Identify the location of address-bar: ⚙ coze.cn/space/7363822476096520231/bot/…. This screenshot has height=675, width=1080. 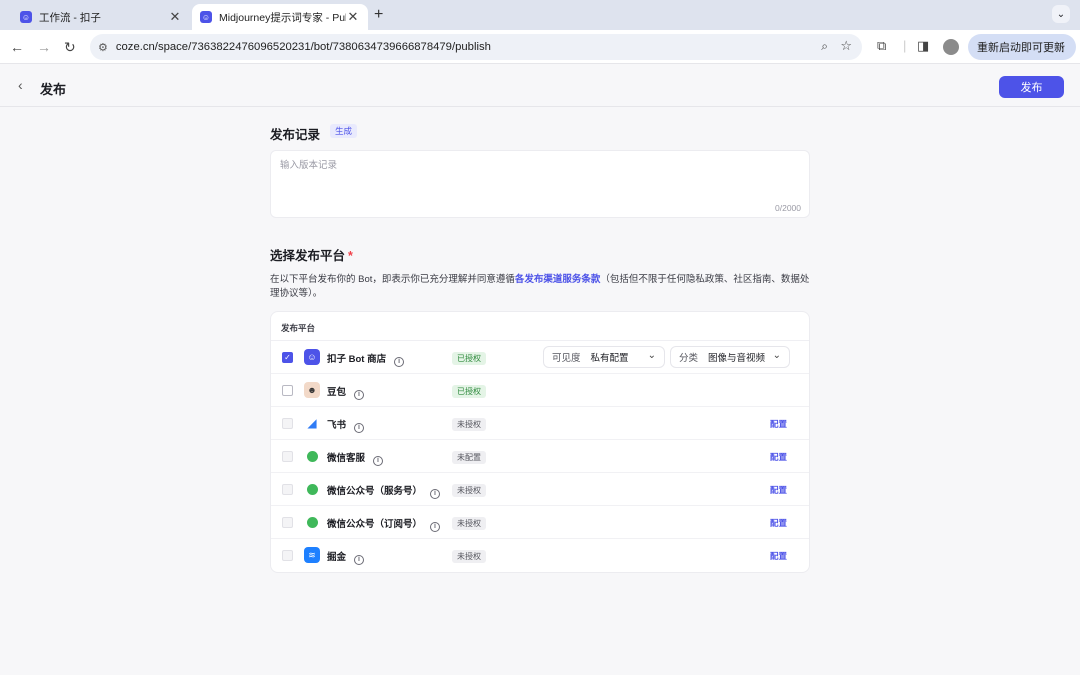
(476, 47).